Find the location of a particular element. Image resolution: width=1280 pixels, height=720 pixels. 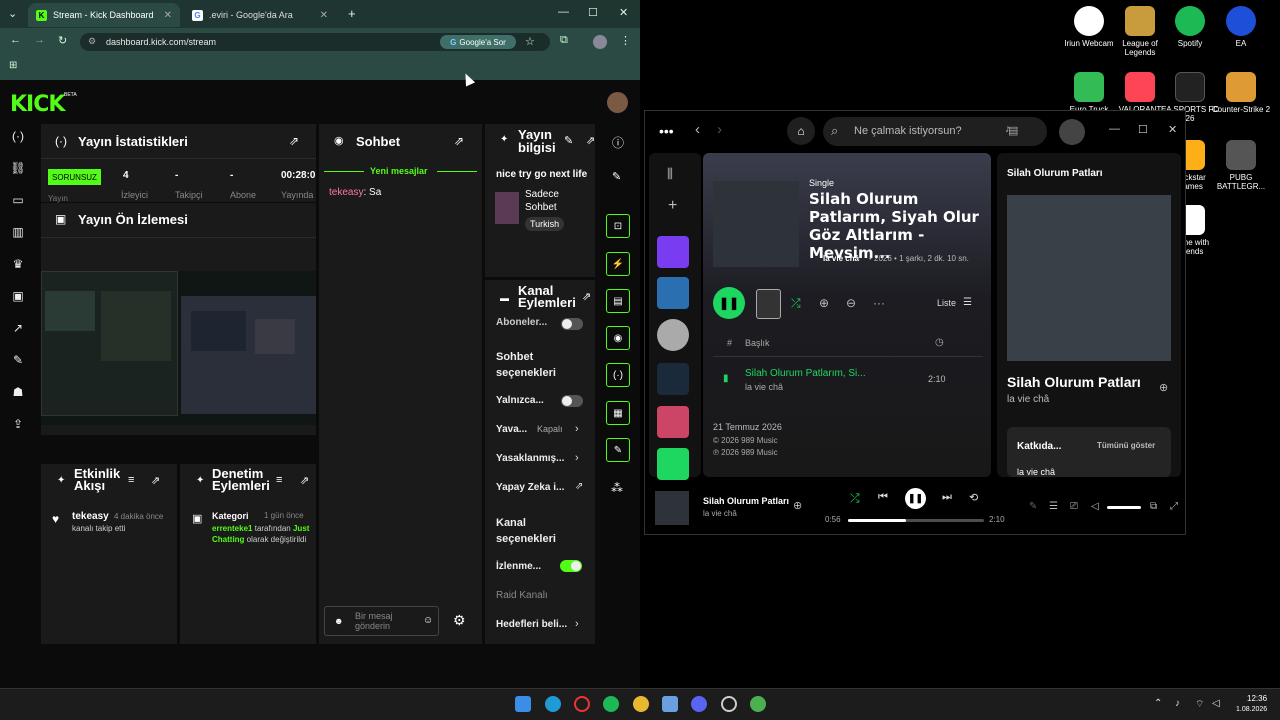

broadcast-button: (·) is located at coordinates (618, 375).